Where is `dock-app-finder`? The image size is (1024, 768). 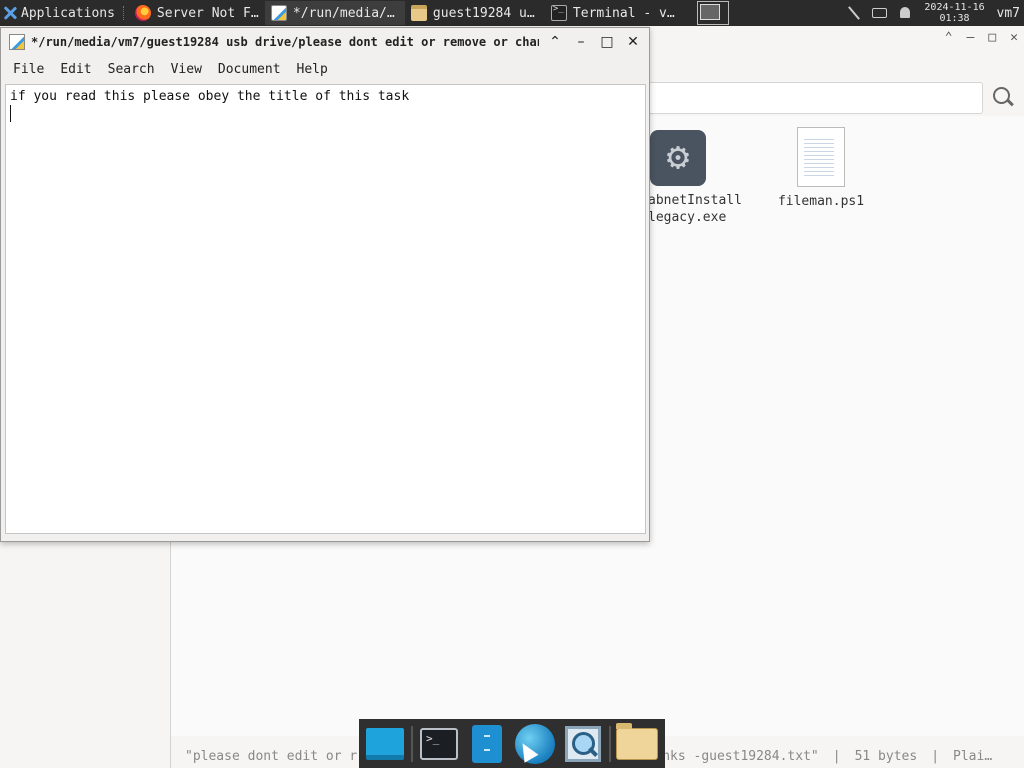
dock-app-finder is located at coordinates (583, 744).